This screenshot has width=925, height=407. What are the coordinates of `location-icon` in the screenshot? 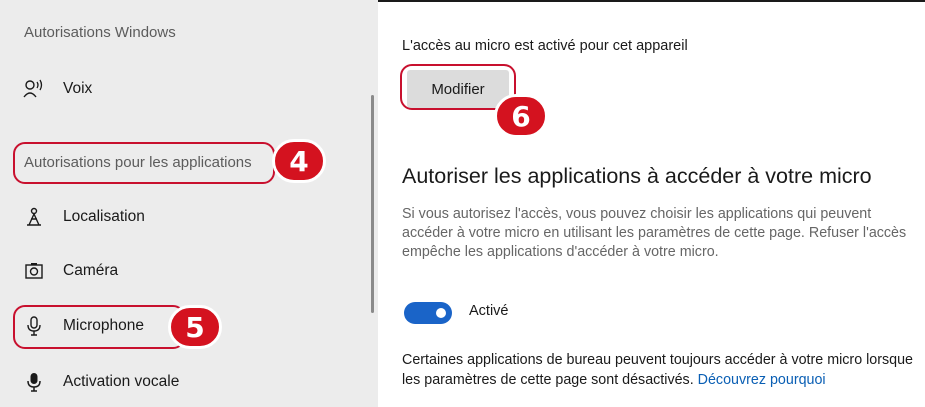 It's located at (34, 217).